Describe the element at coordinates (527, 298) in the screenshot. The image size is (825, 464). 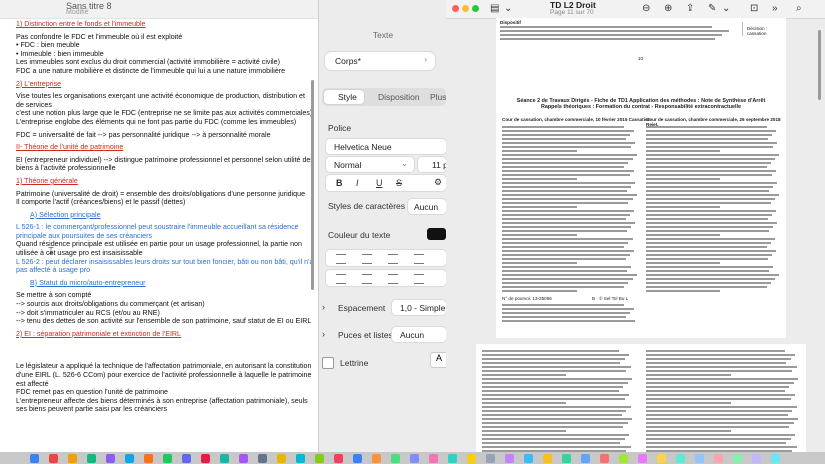
I see `pdf-footer-left: N° de pourvoi: 13-25066` at that location.